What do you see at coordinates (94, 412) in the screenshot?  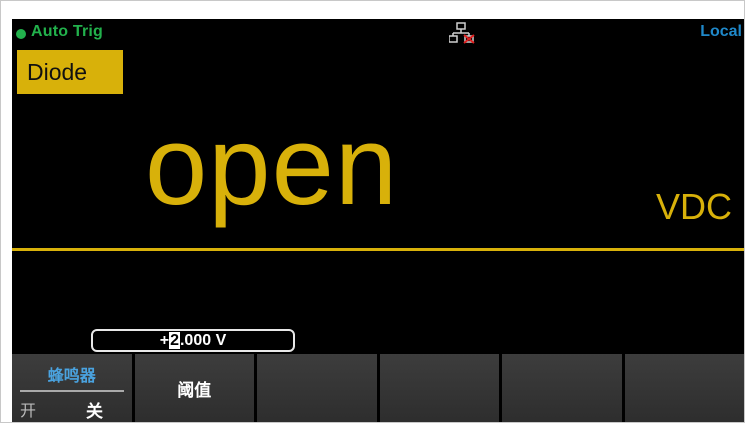 I see `beeper-off-option: 关` at bounding box center [94, 412].